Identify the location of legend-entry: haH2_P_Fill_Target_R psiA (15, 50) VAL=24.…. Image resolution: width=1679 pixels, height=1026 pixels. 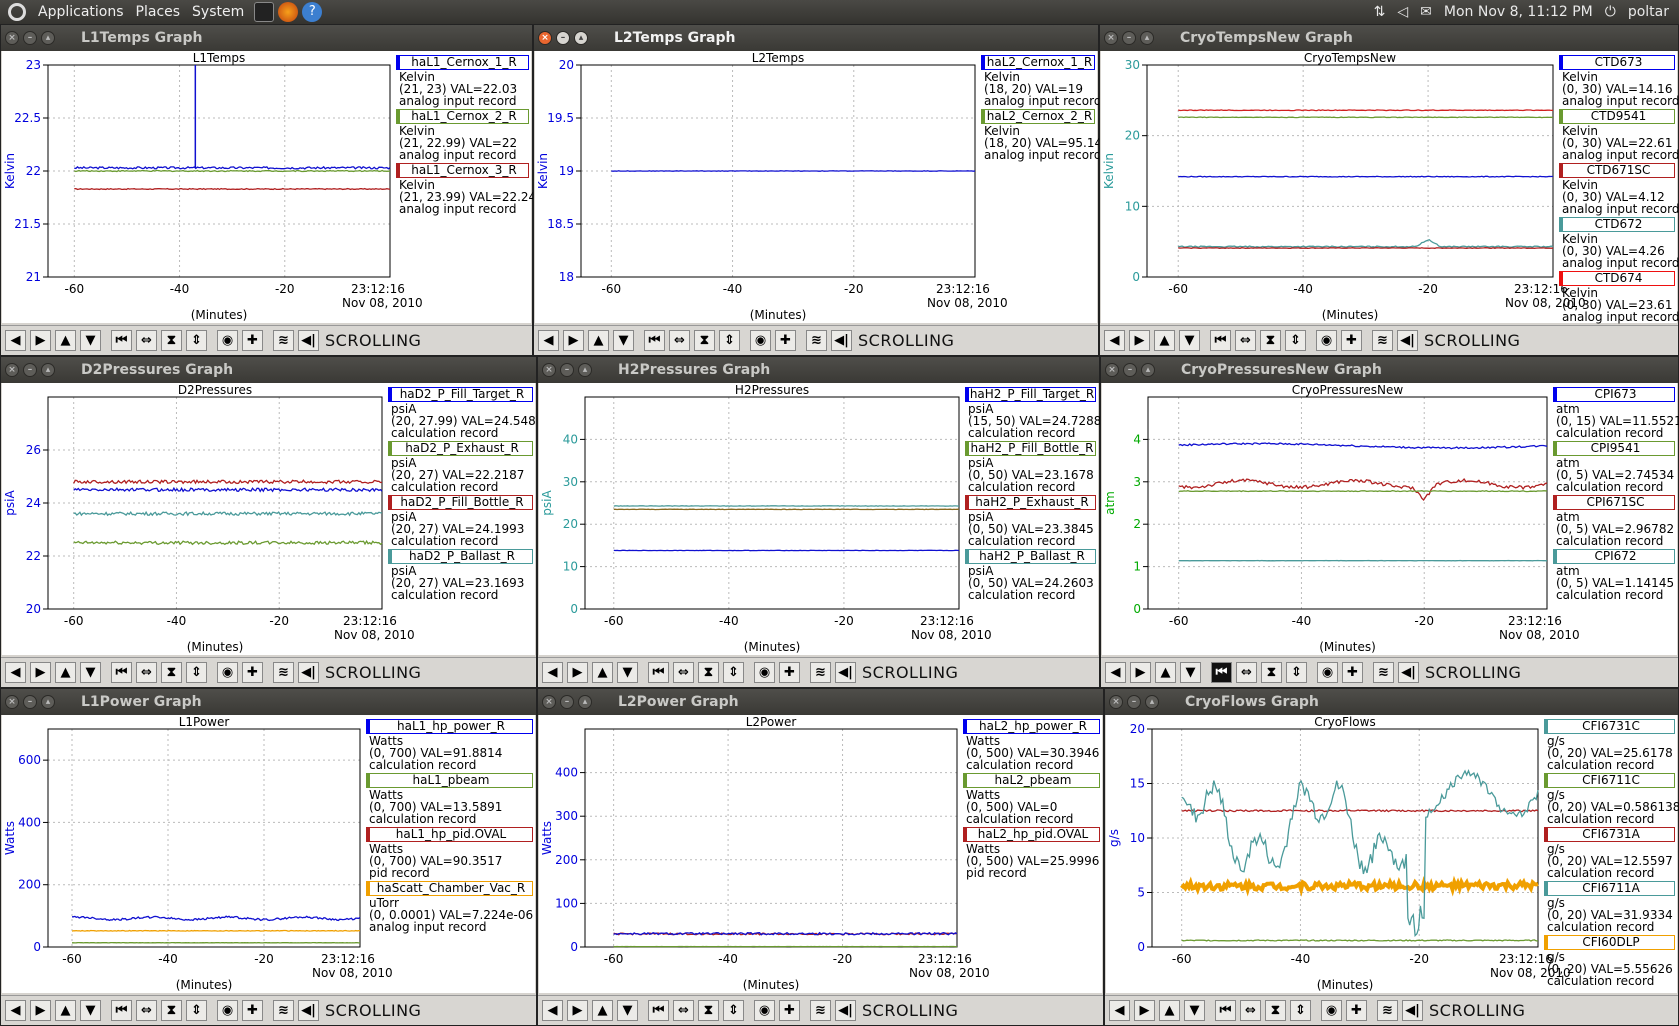
(1033, 413).